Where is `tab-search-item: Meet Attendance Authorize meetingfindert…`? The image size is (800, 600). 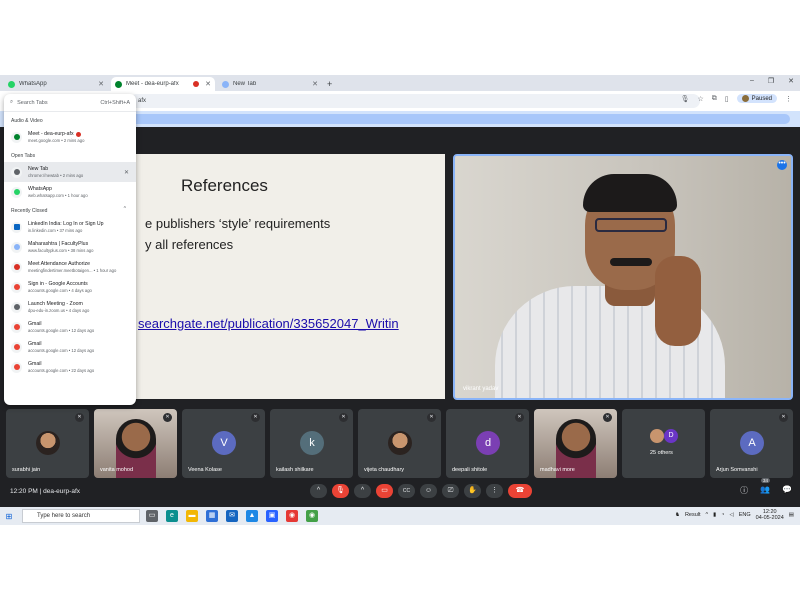
tab-search-item: Meet Attendance Authorize meetingfindert… is located at coordinates (70, 267).